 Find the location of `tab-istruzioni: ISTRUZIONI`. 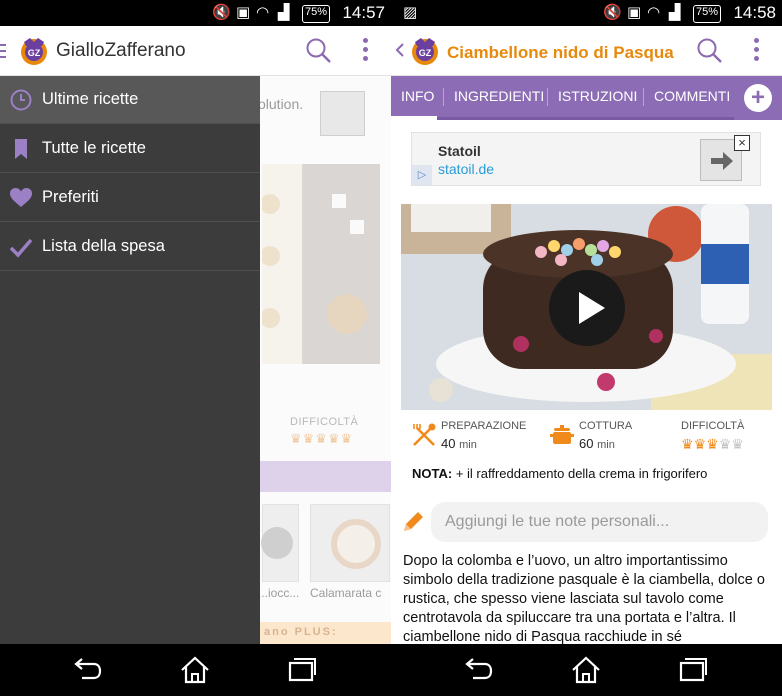

tab-istruzioni: ISTRUZIONI is located at coordinates (597, 96).